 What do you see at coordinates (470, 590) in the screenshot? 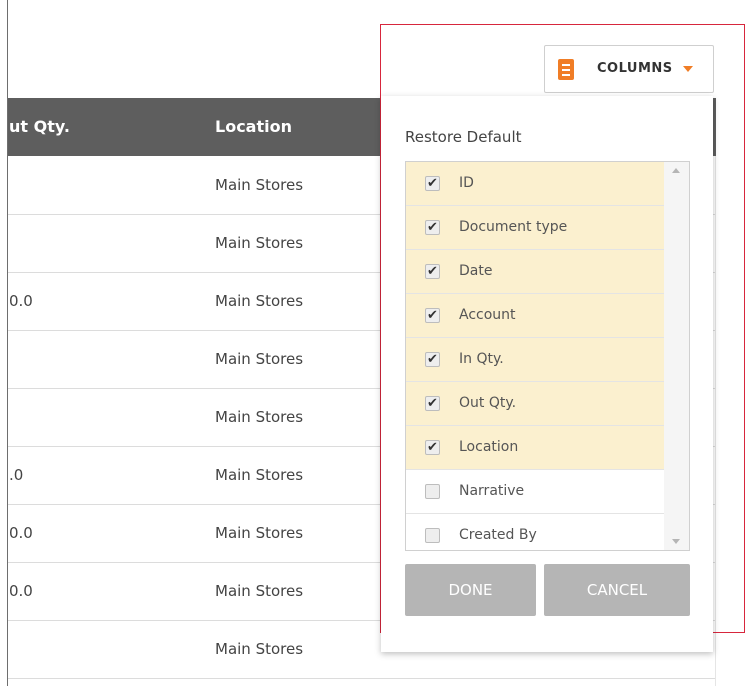
I see `done-button: DONE` at bounding box center [470, 590].